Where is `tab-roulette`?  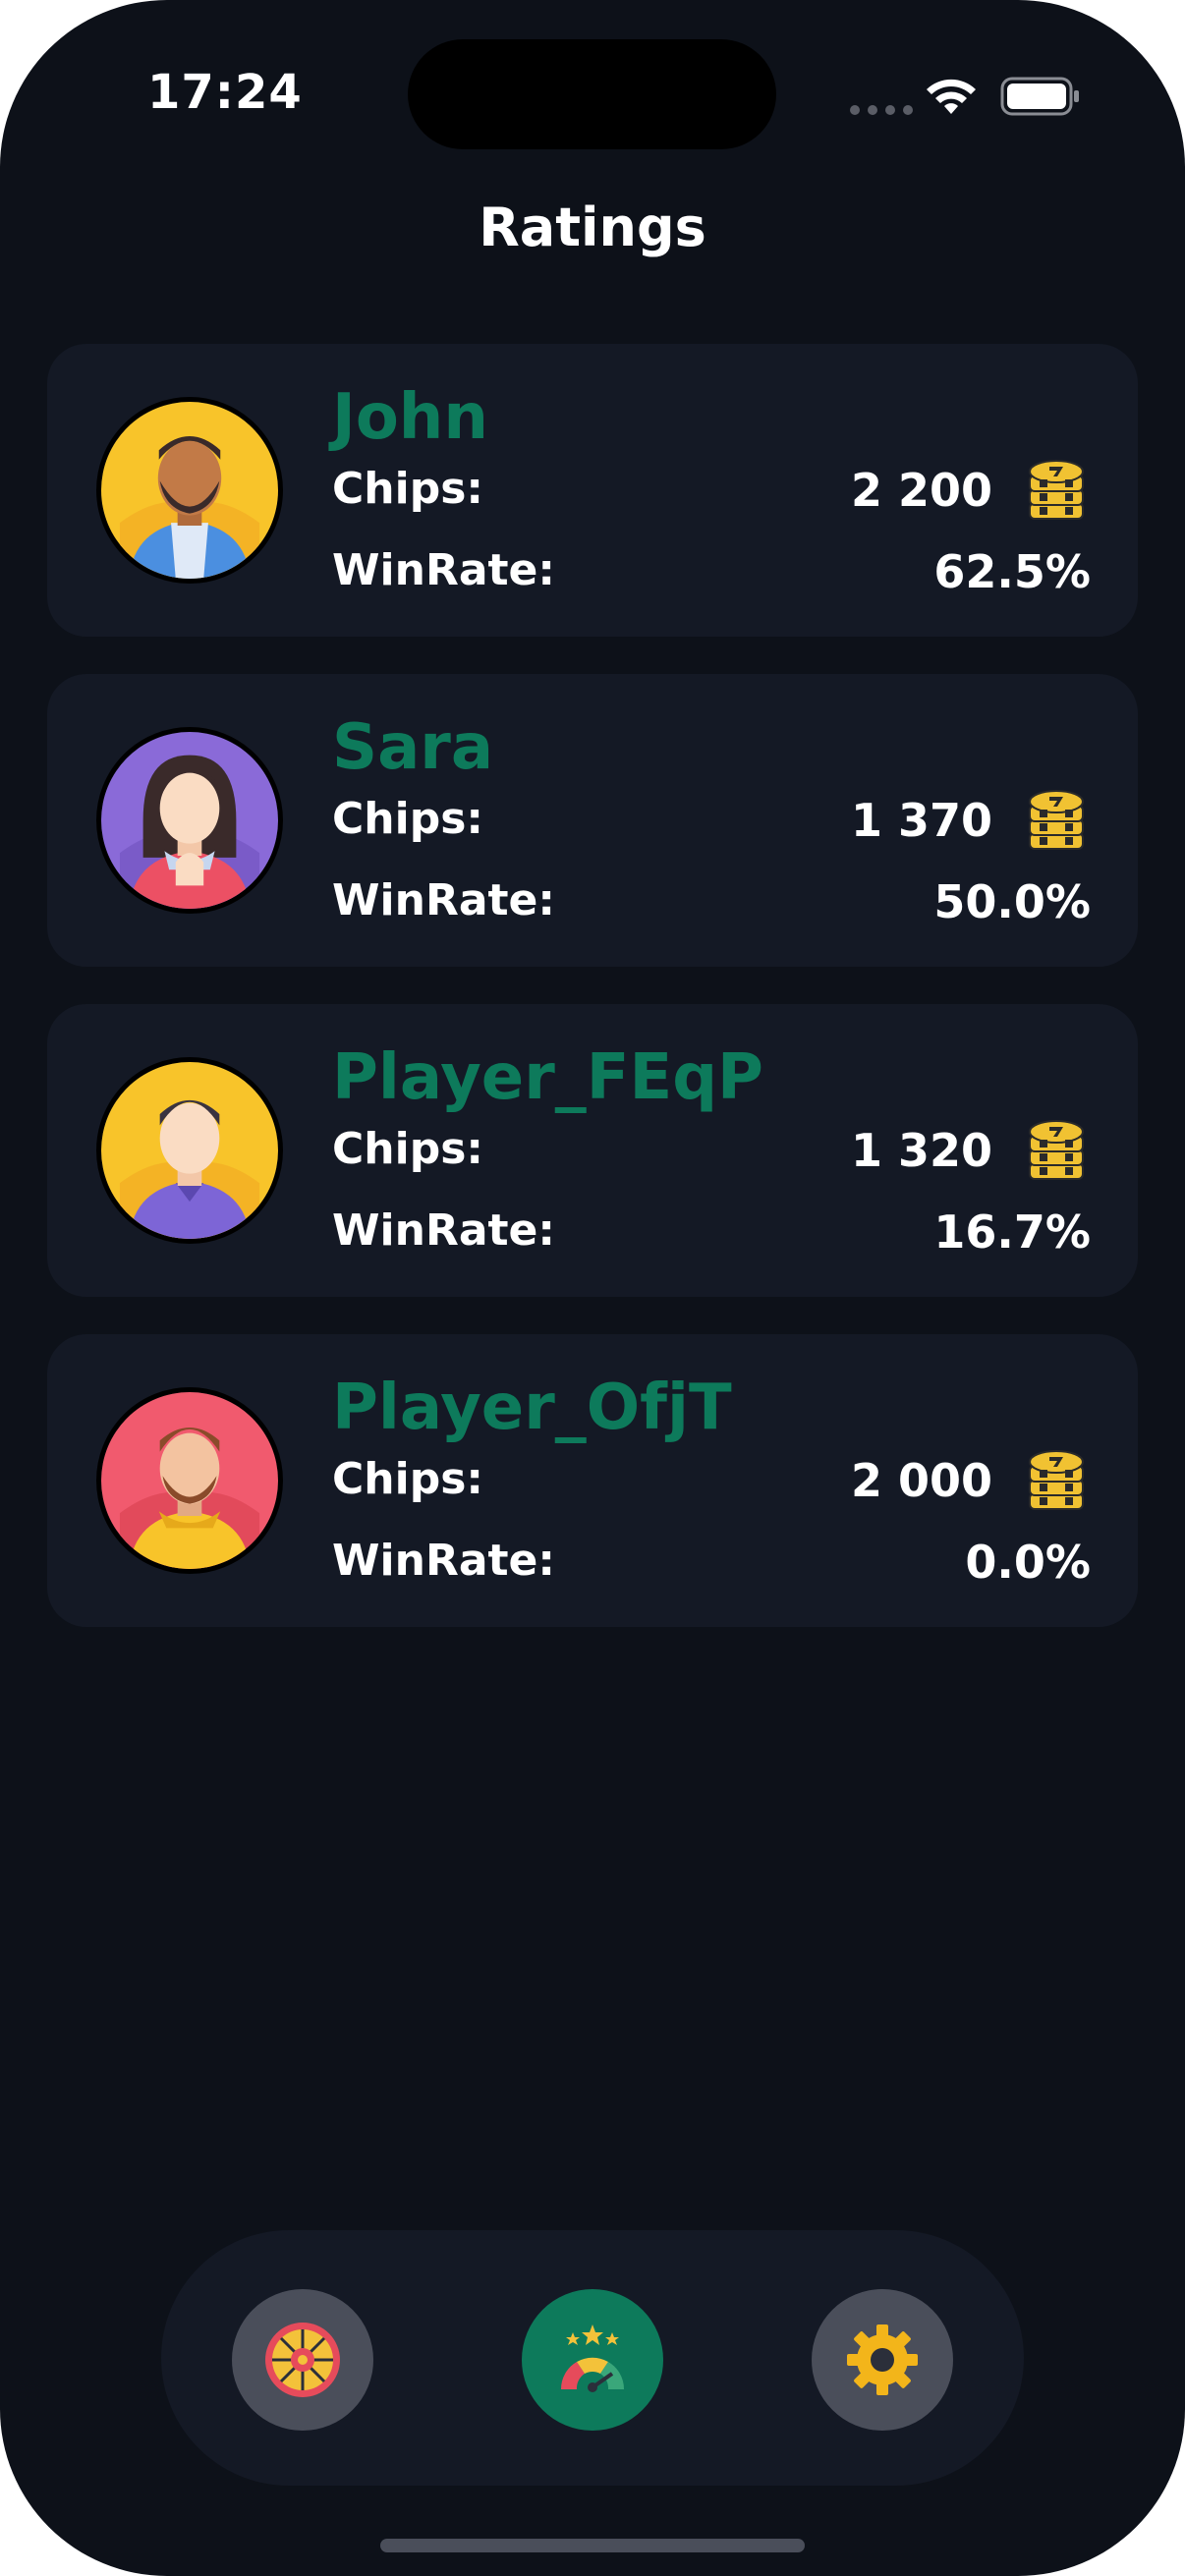 tab-roulette is located at coordinates (303, 2360).